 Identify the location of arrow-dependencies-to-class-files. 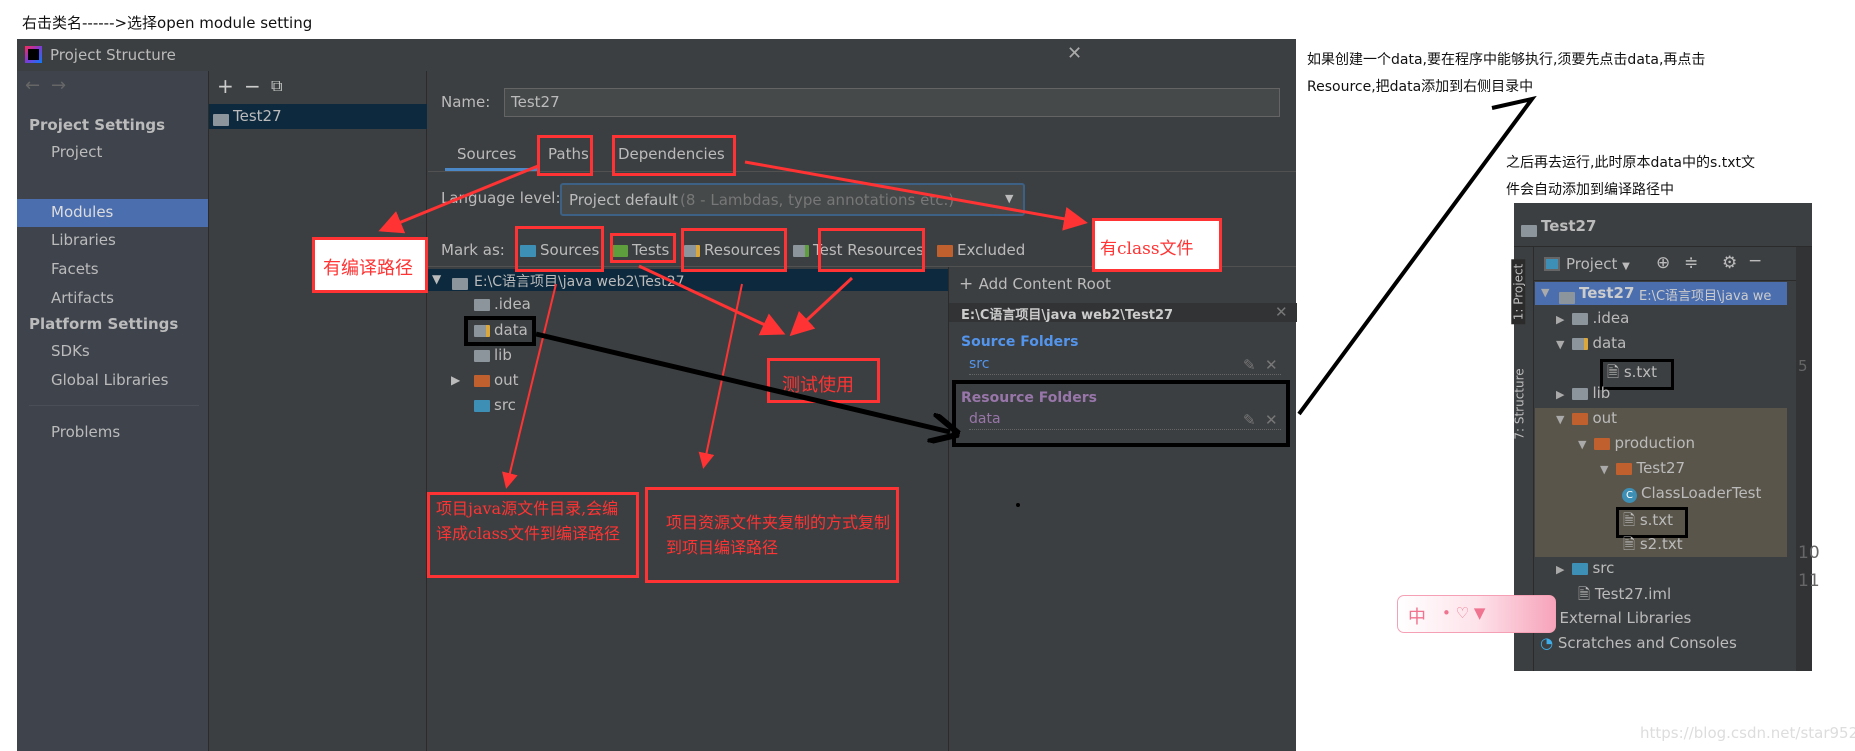
(916, 195).